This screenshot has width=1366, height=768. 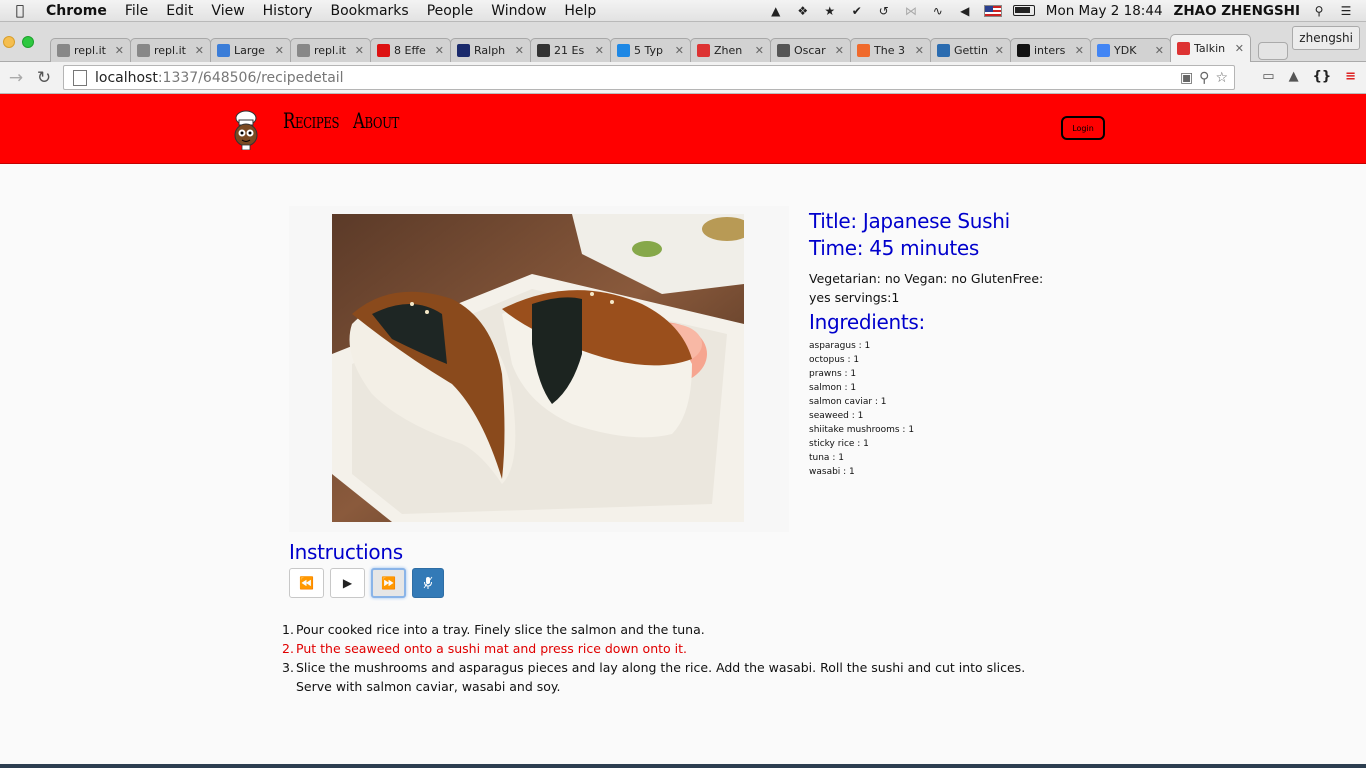 I want to click on menu-window: Window, so click(x=518, y=11).